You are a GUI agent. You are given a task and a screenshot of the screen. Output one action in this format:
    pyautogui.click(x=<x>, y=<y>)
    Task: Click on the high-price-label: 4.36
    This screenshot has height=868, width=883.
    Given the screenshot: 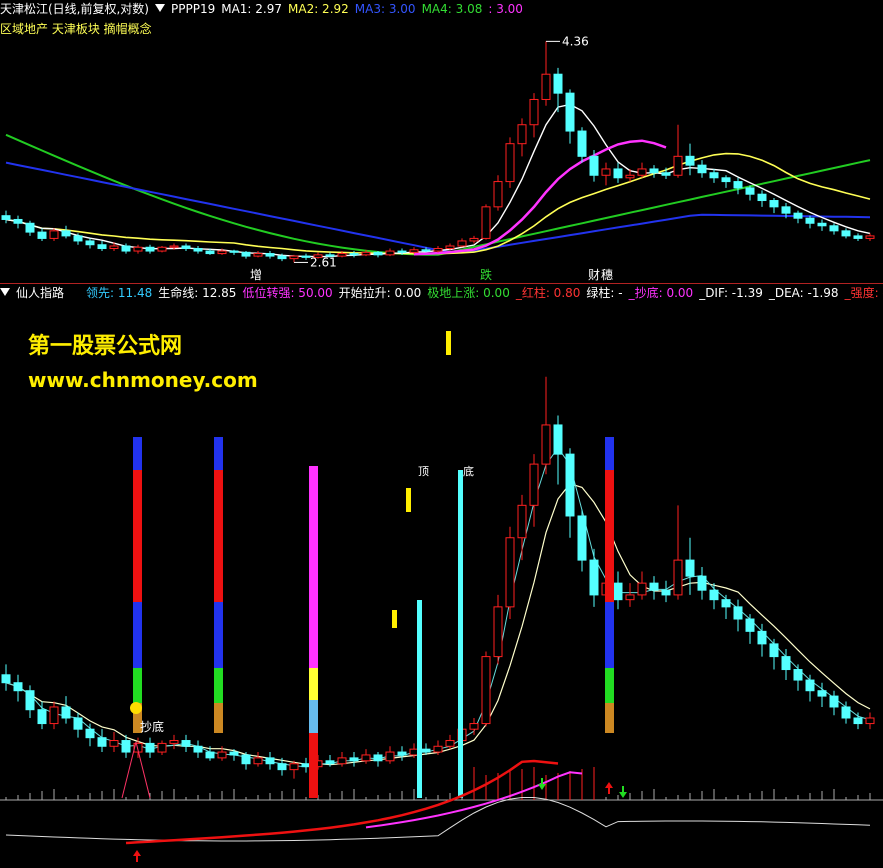 What is the action you would take?
    pyautogui.click(x=575, y=41)
    